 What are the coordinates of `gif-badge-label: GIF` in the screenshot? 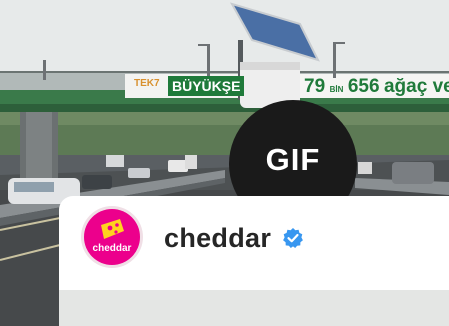 It's located at (293, 159).